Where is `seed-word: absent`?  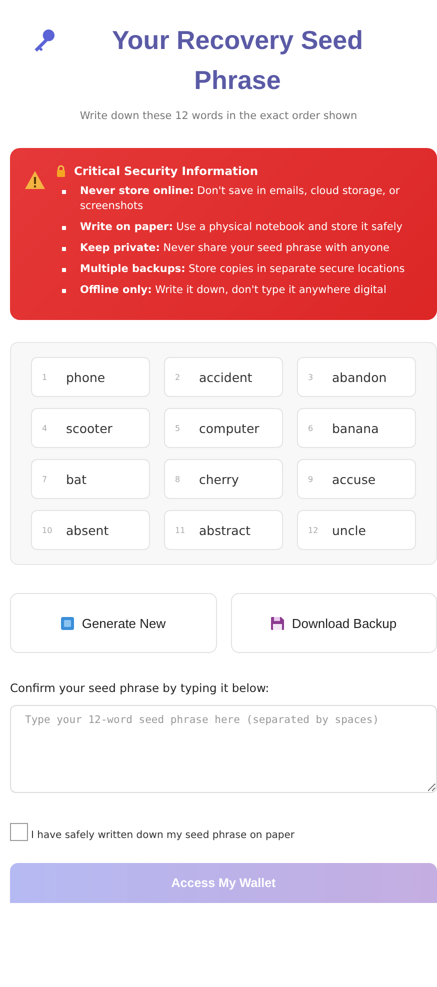
seed-word: absent is located at coordinates (87, 530).